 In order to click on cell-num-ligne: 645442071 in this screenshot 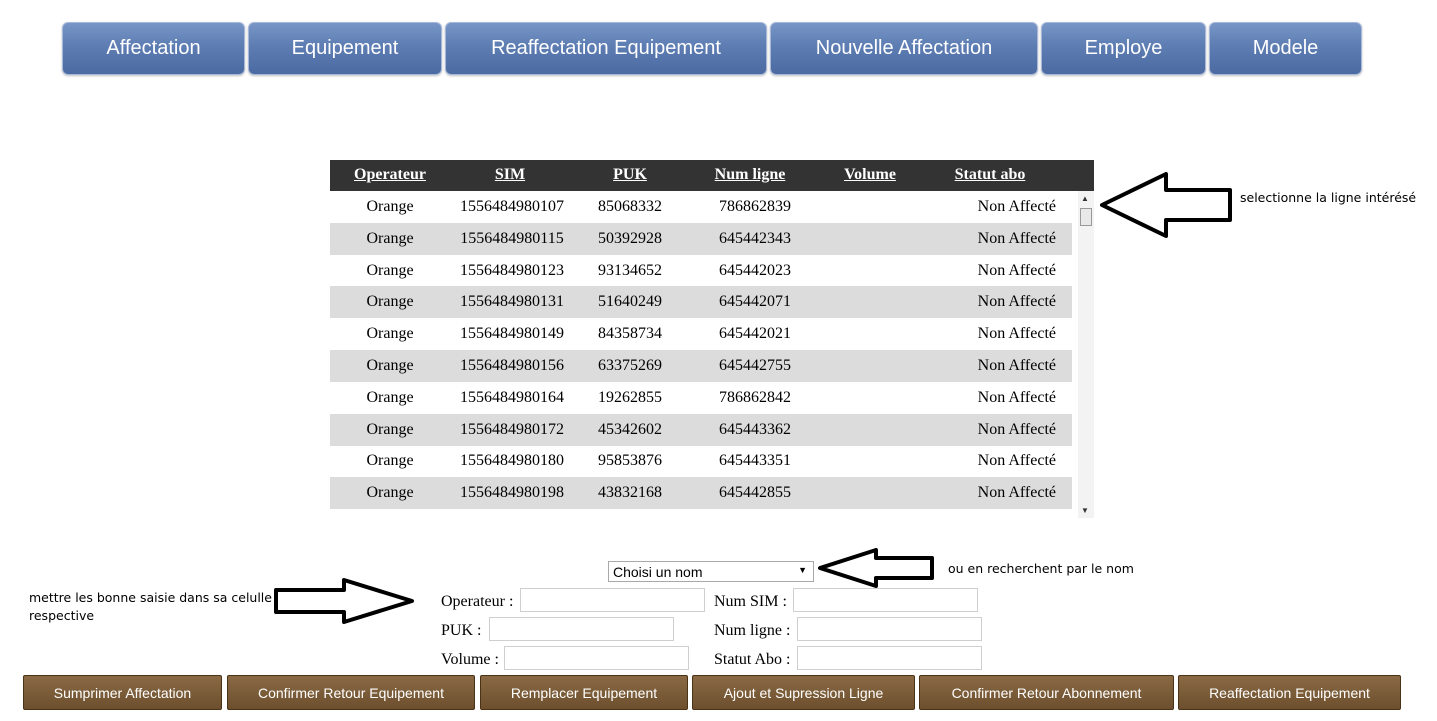, I will do `click(755, 302)`.